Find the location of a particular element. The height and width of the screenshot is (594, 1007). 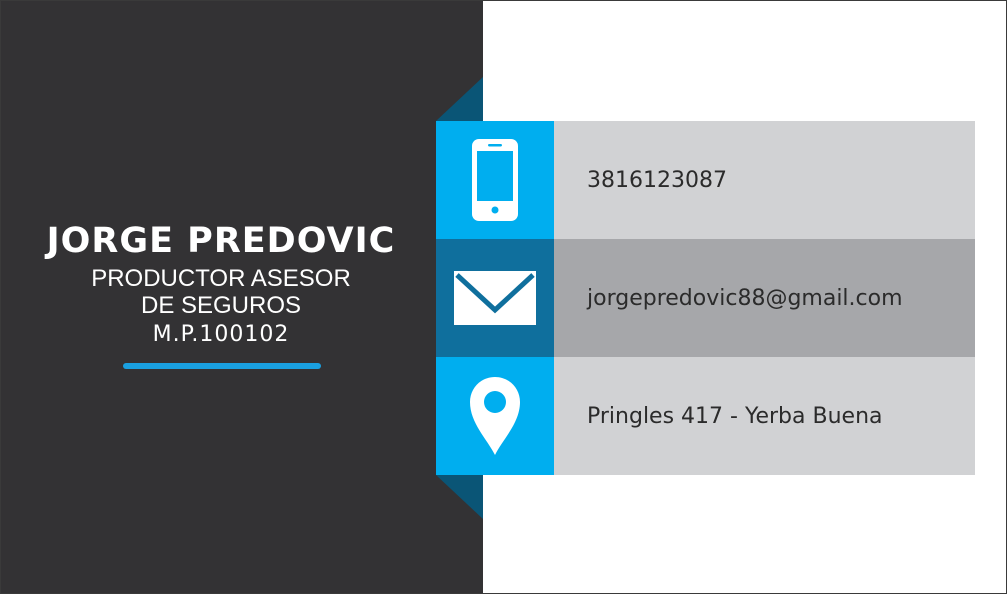

ribbon-fold-top is located at coordinates (459, 99).